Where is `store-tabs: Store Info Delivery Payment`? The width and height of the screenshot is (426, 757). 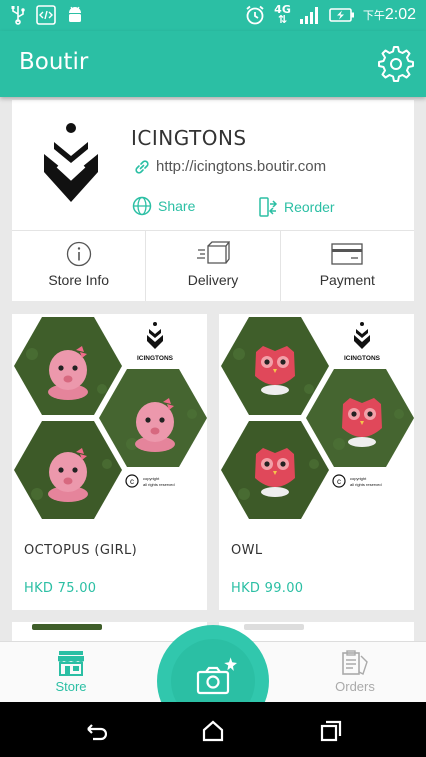 store-tabs: Store Info Delivery Payment is located at coordinates (213, 265).